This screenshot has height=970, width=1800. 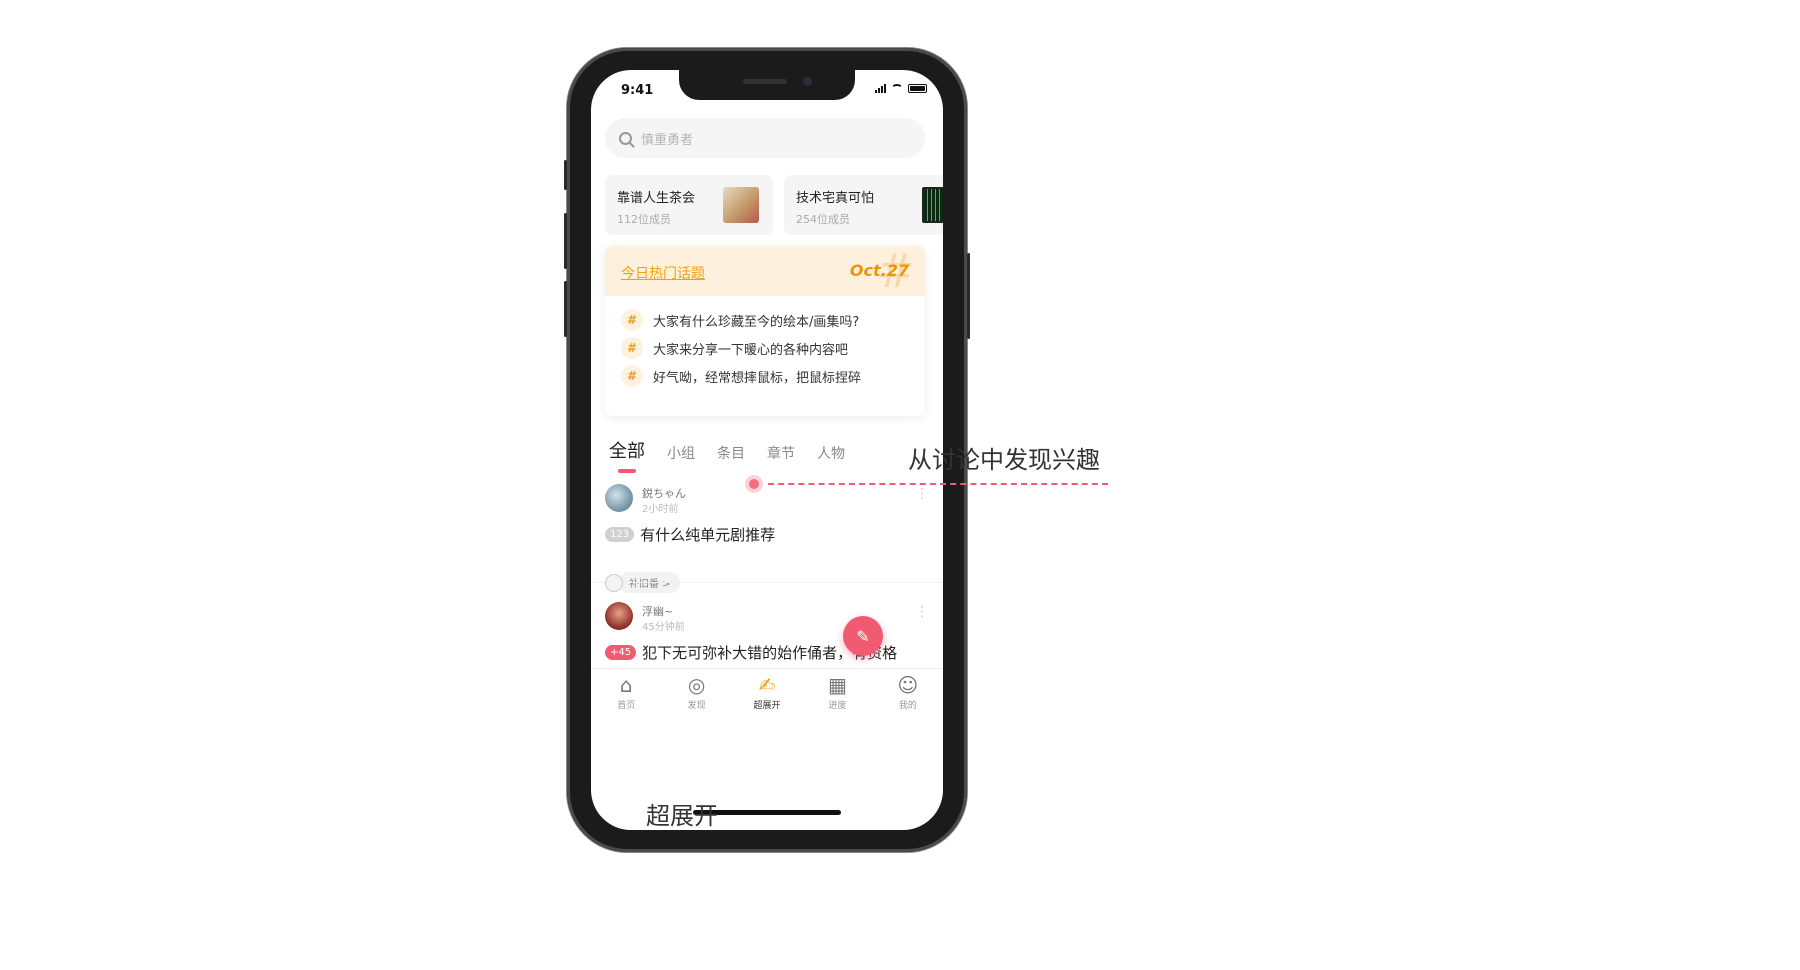 What do you see at coordinates (663, 627) in the screenshot?
I see `post-time: 45分钟前` at bounding box center [663, 627].